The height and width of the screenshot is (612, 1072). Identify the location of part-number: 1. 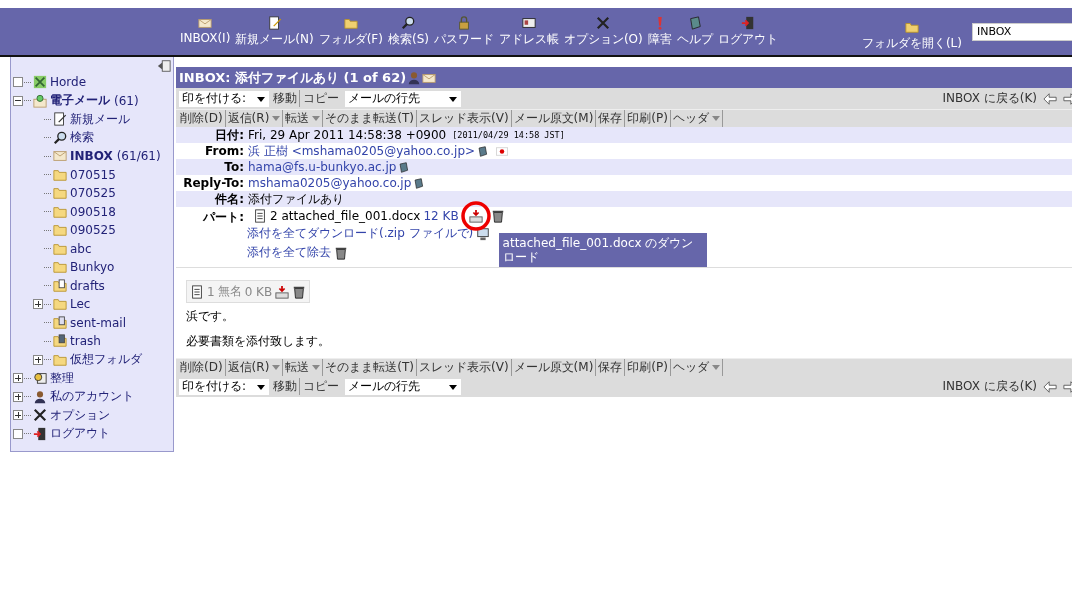
(211, 291).